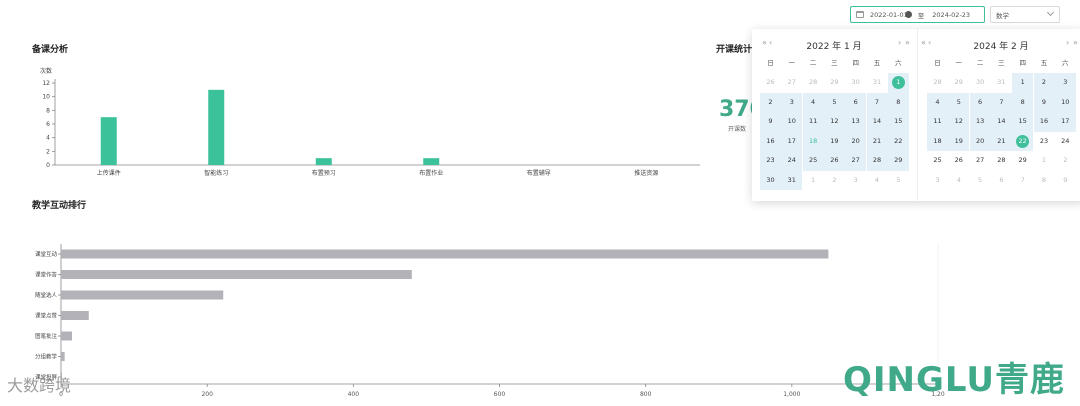 This screenshot has width=1080, height=406. Describe the element at coordinates (813, 63) in the screenshot. I see `weekday-label: 二` at that location.